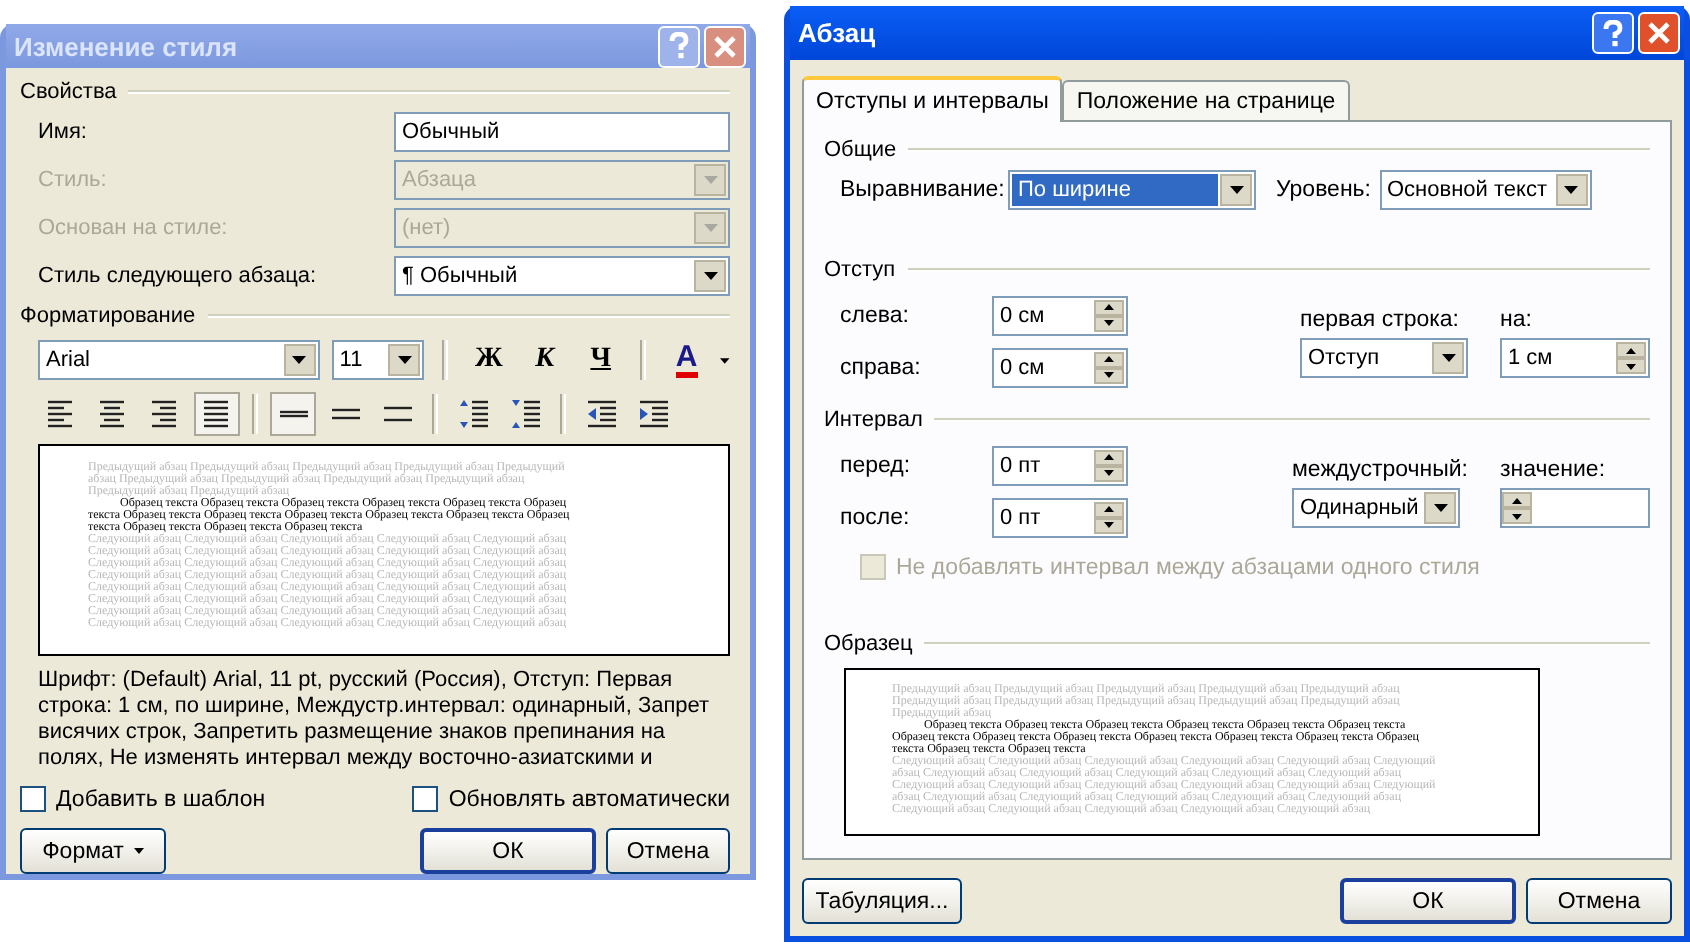 The width and height of the screenshot is (1690, 948). What do you see at coordinates (179, 360) in the screenshot?
I see `dropdown-field: Arial` at bounding box center [179, 360].